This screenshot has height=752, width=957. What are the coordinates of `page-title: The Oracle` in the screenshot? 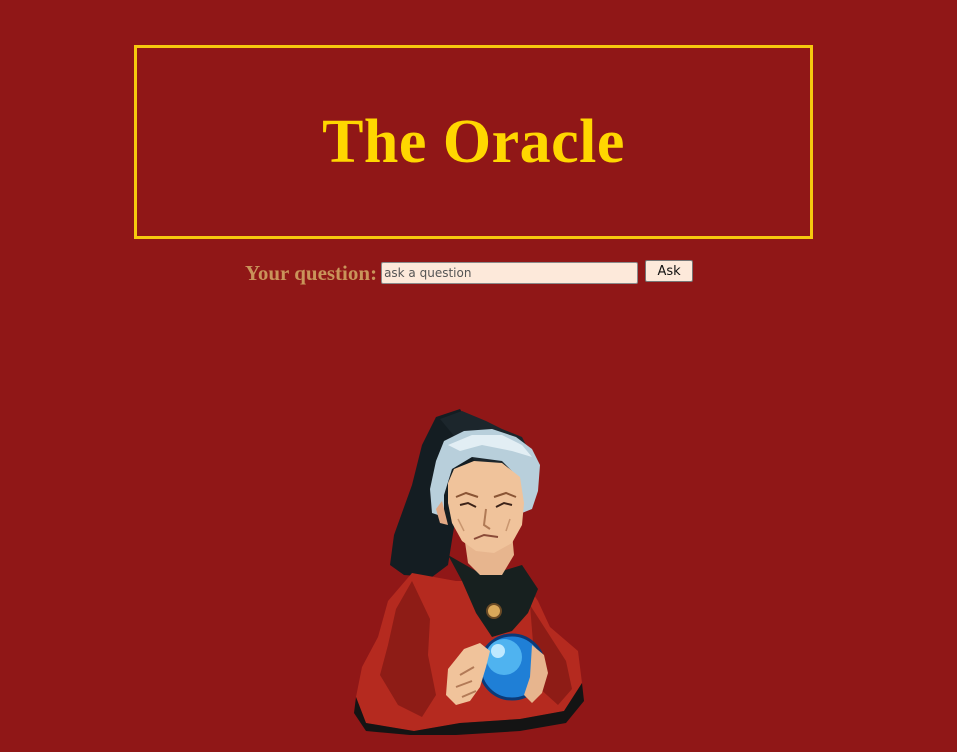 It's located at (473, 141).